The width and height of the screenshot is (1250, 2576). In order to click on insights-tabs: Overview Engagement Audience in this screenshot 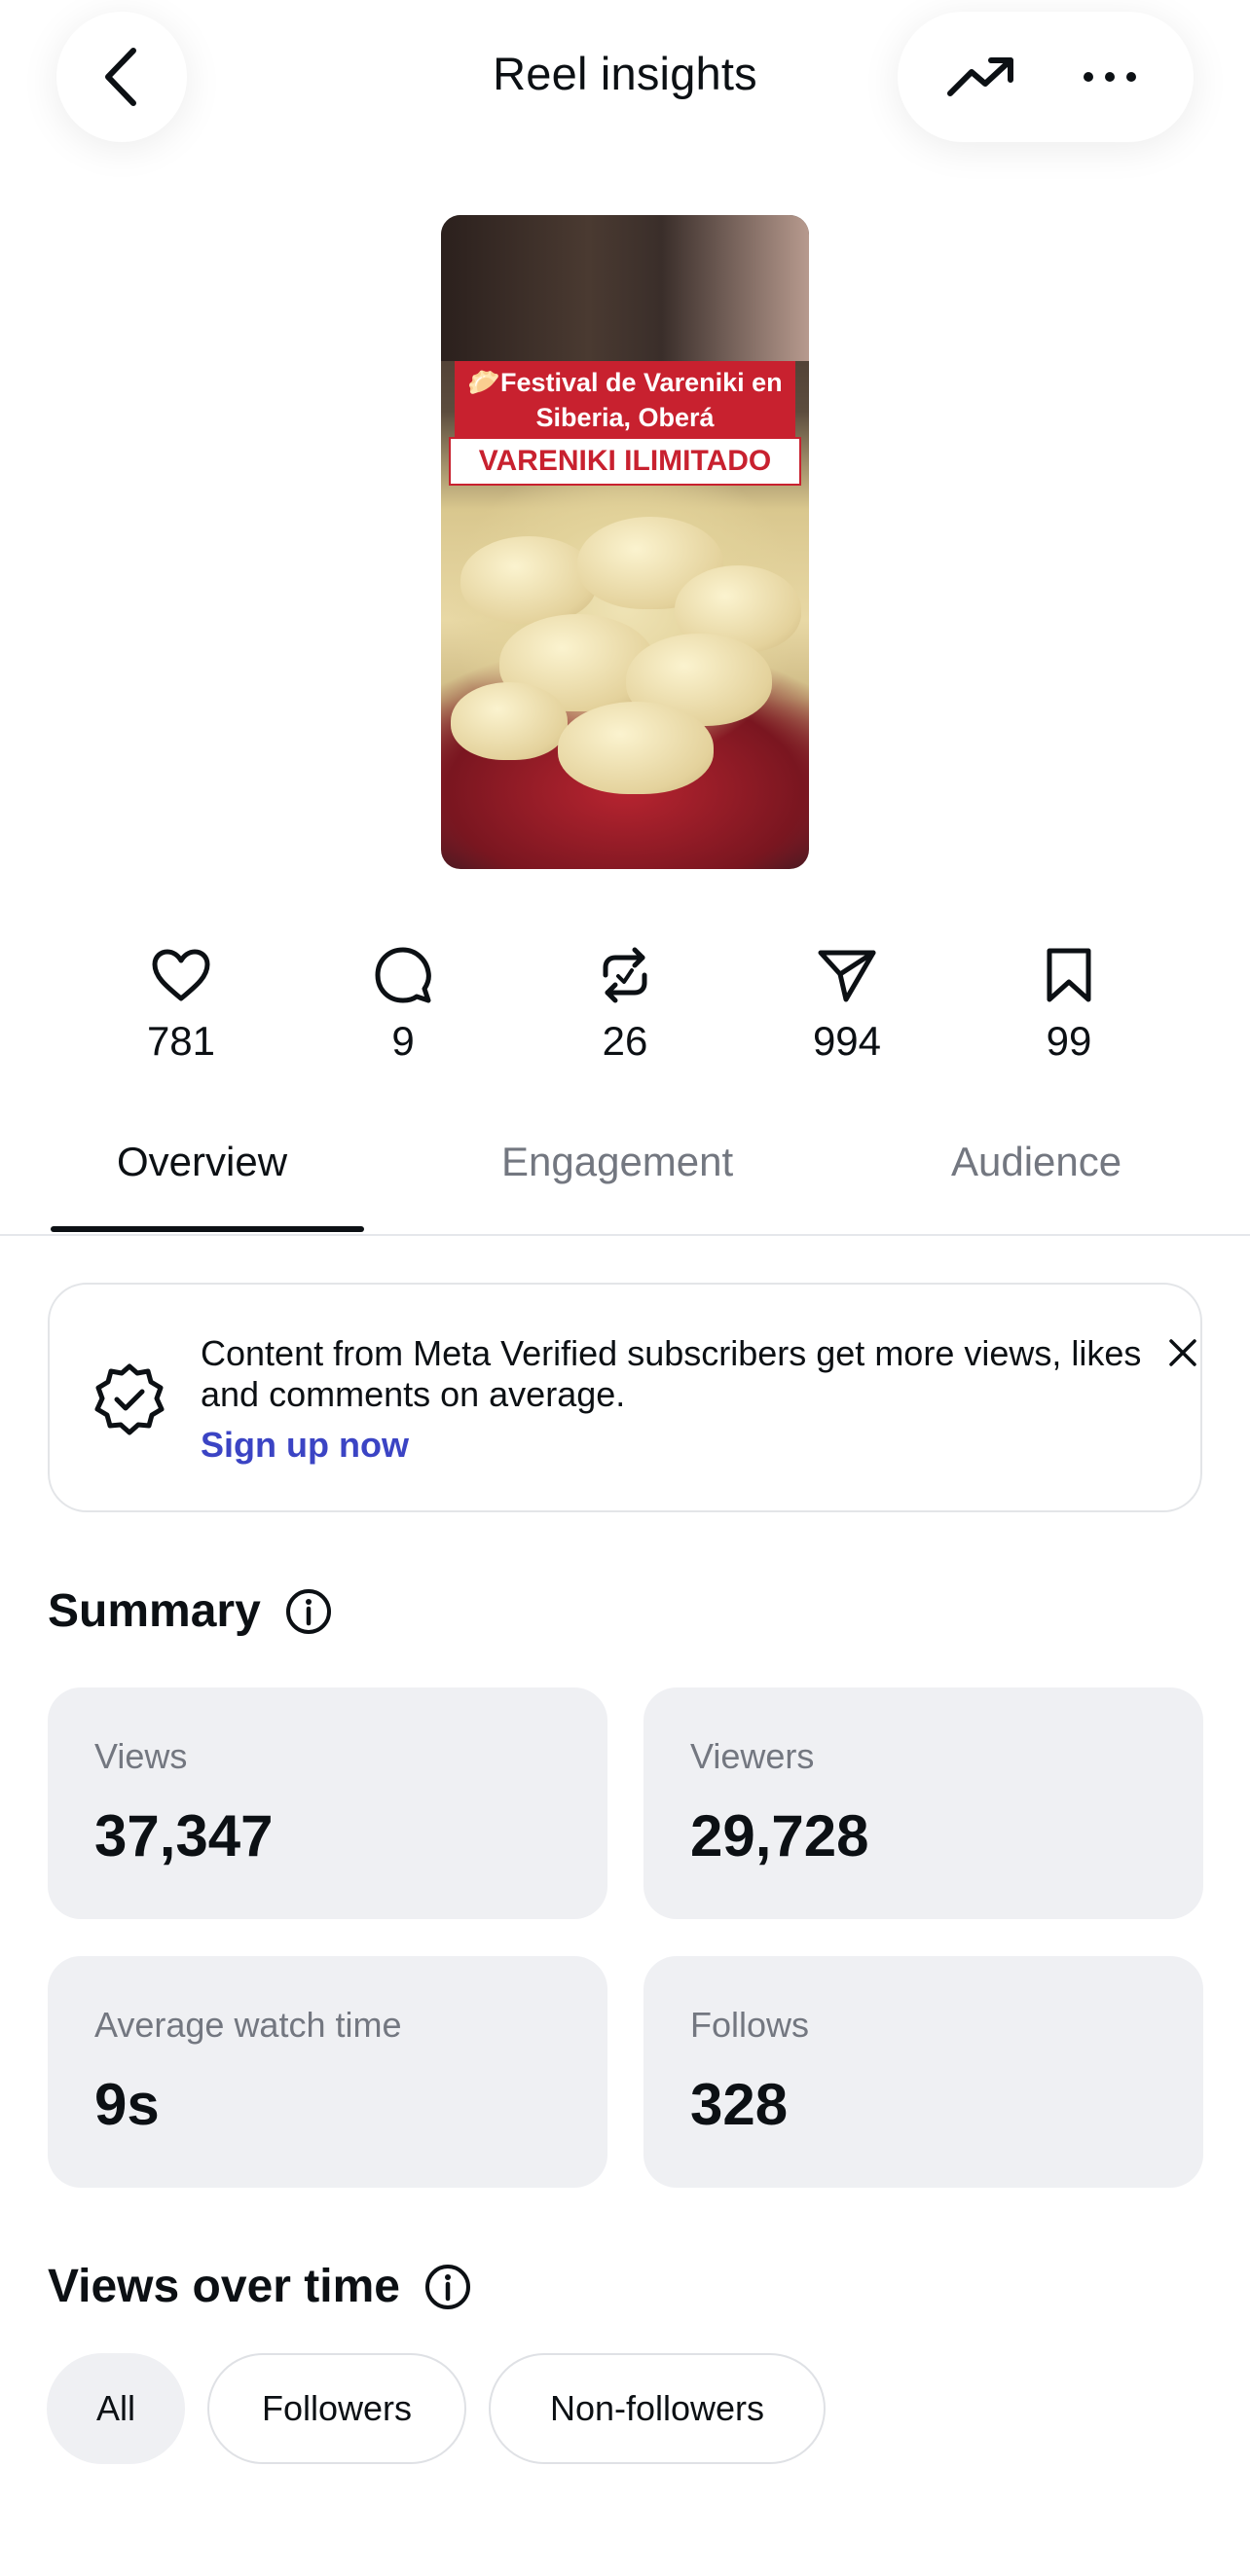, I will do `click(625, 1182)`.